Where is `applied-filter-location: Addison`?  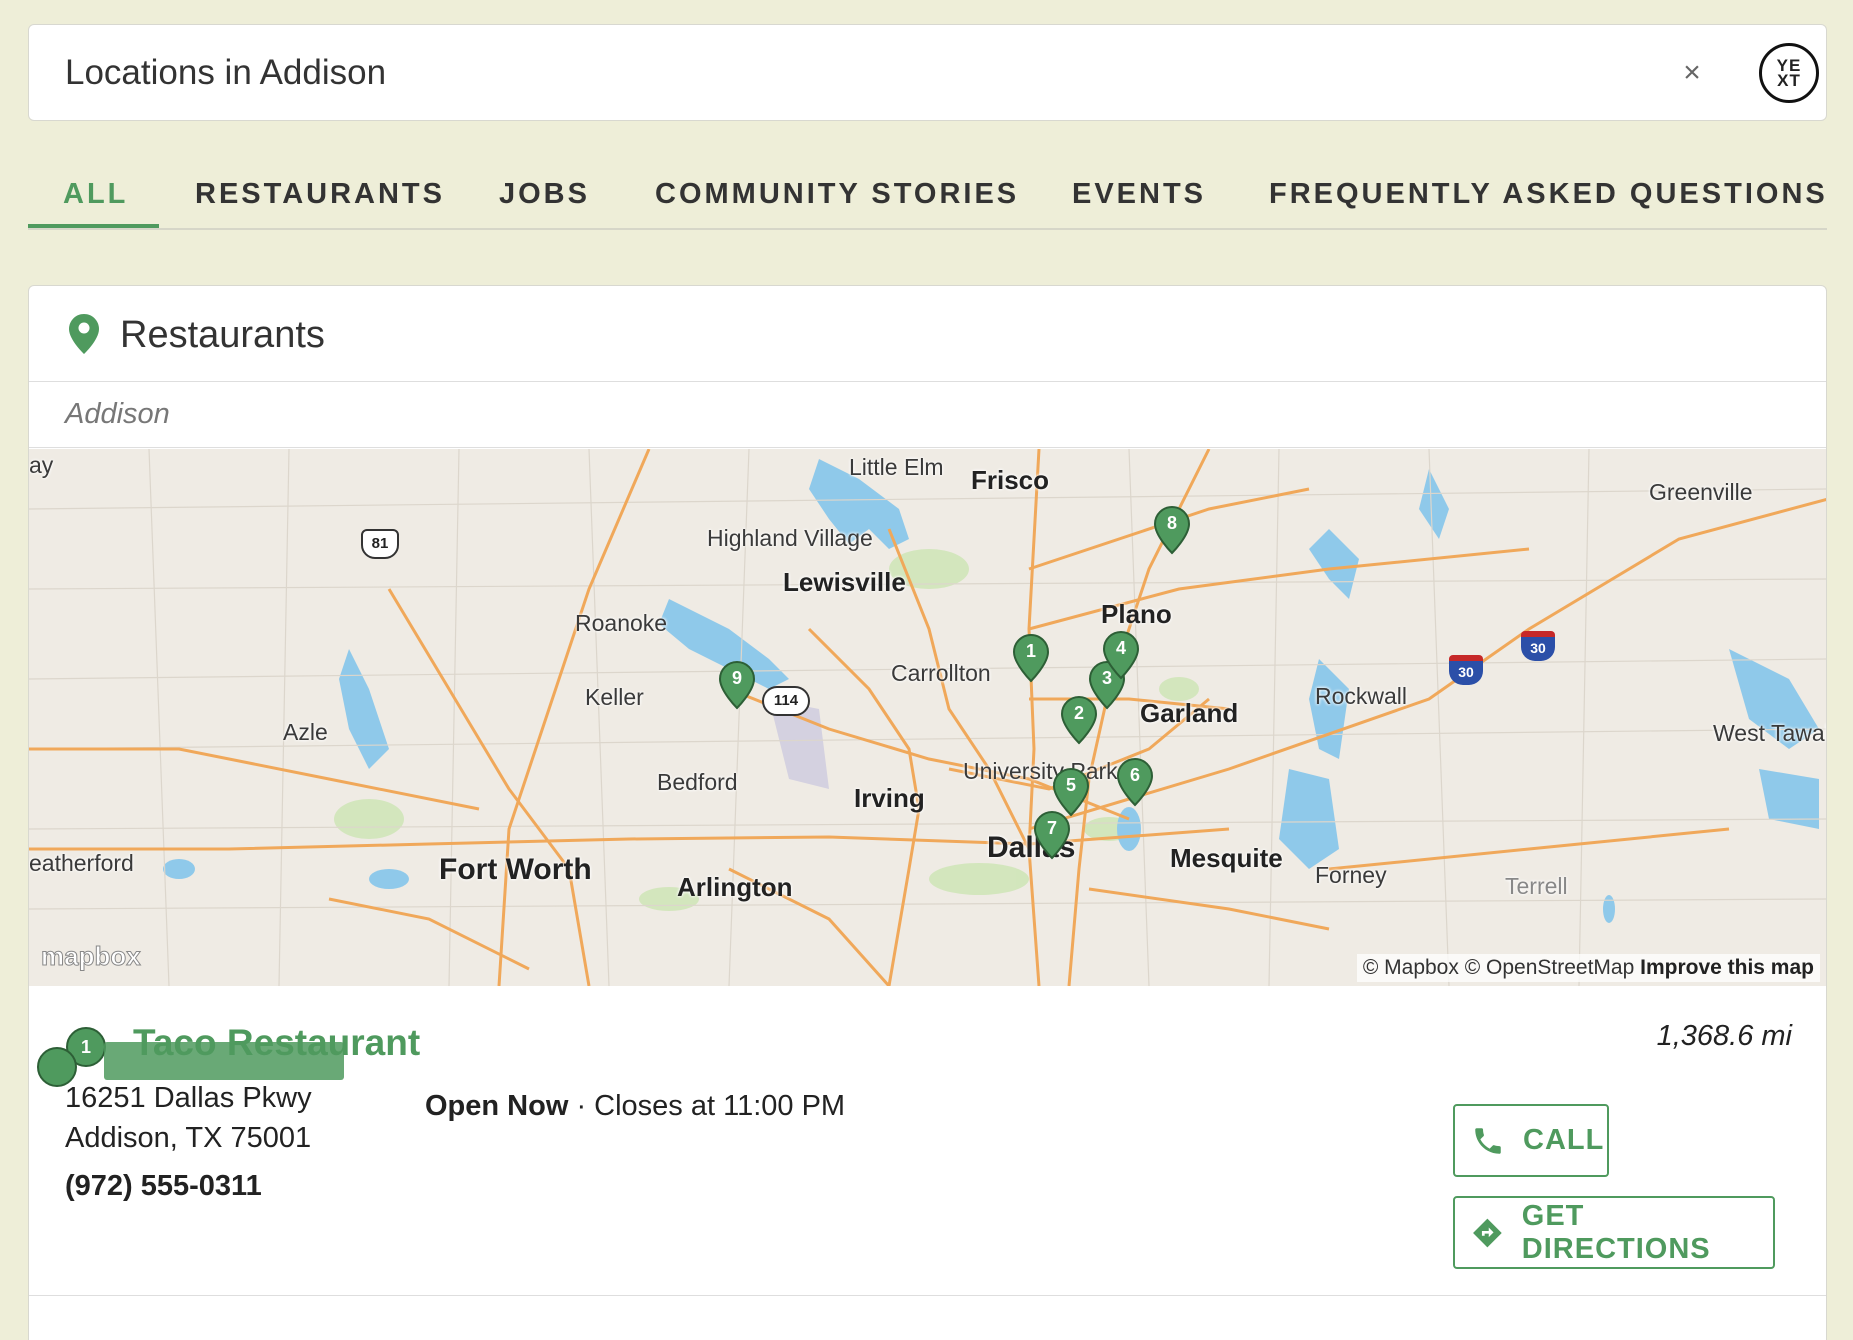 applied-filter-location: Addison is located at coordinates (117, 414).